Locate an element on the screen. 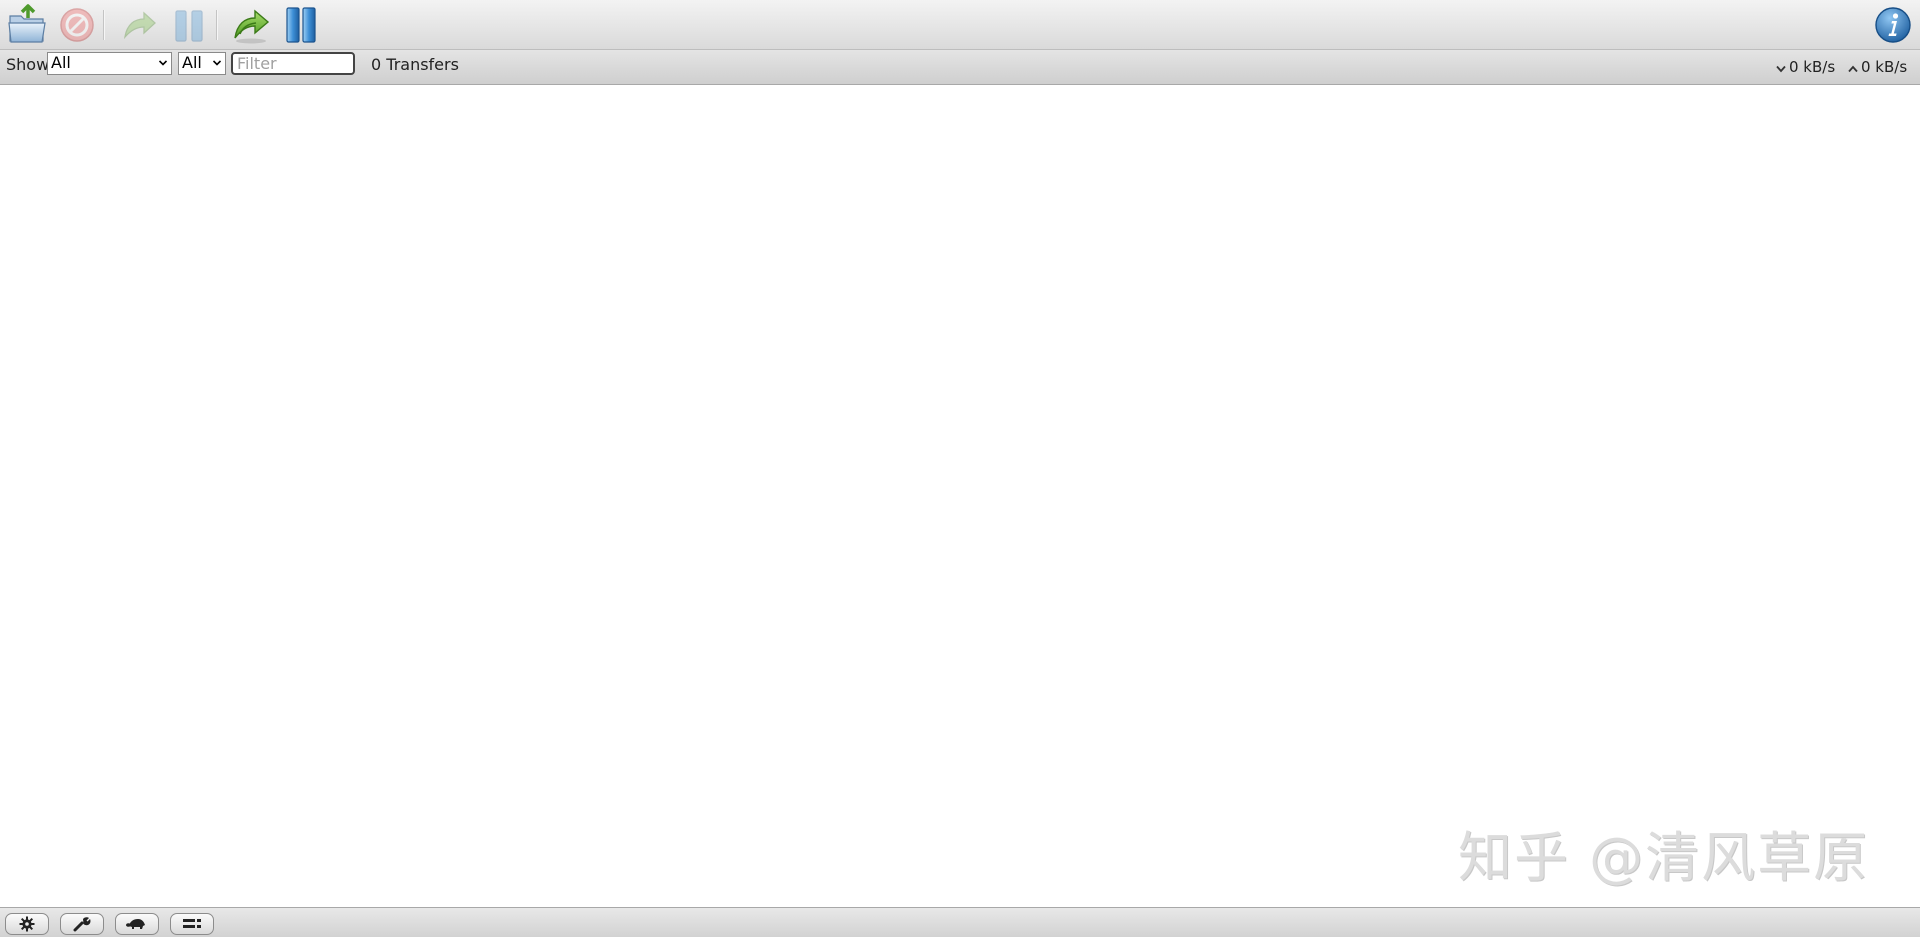 This screenshot has width=1920, height=937. resume-selected-button is located at coordinates (139, 25).